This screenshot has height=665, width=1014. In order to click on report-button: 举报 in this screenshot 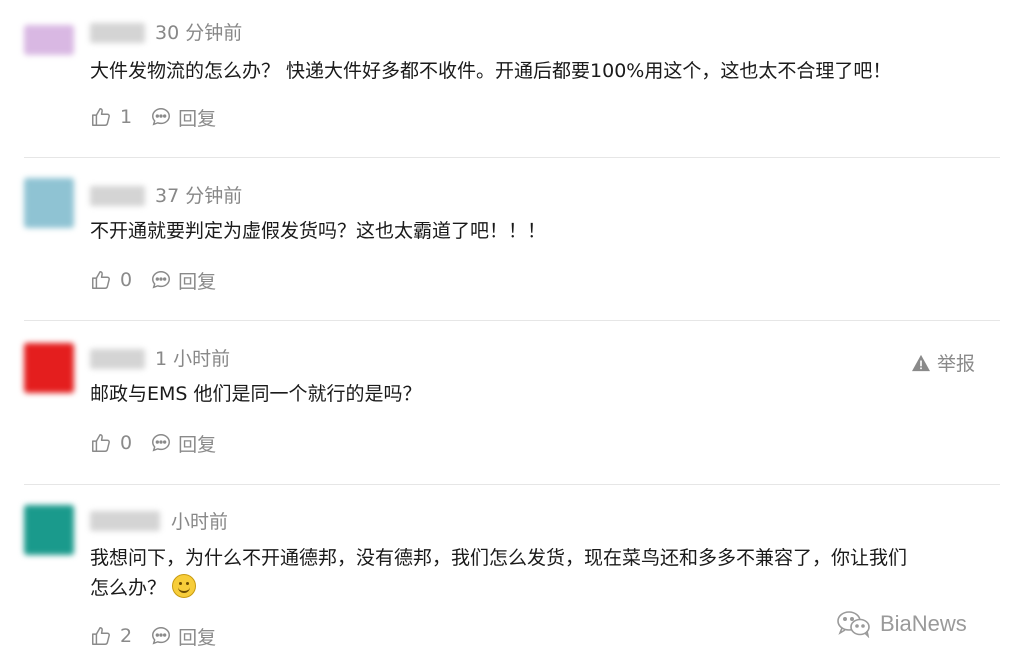, I will do `click(943, 362)`.